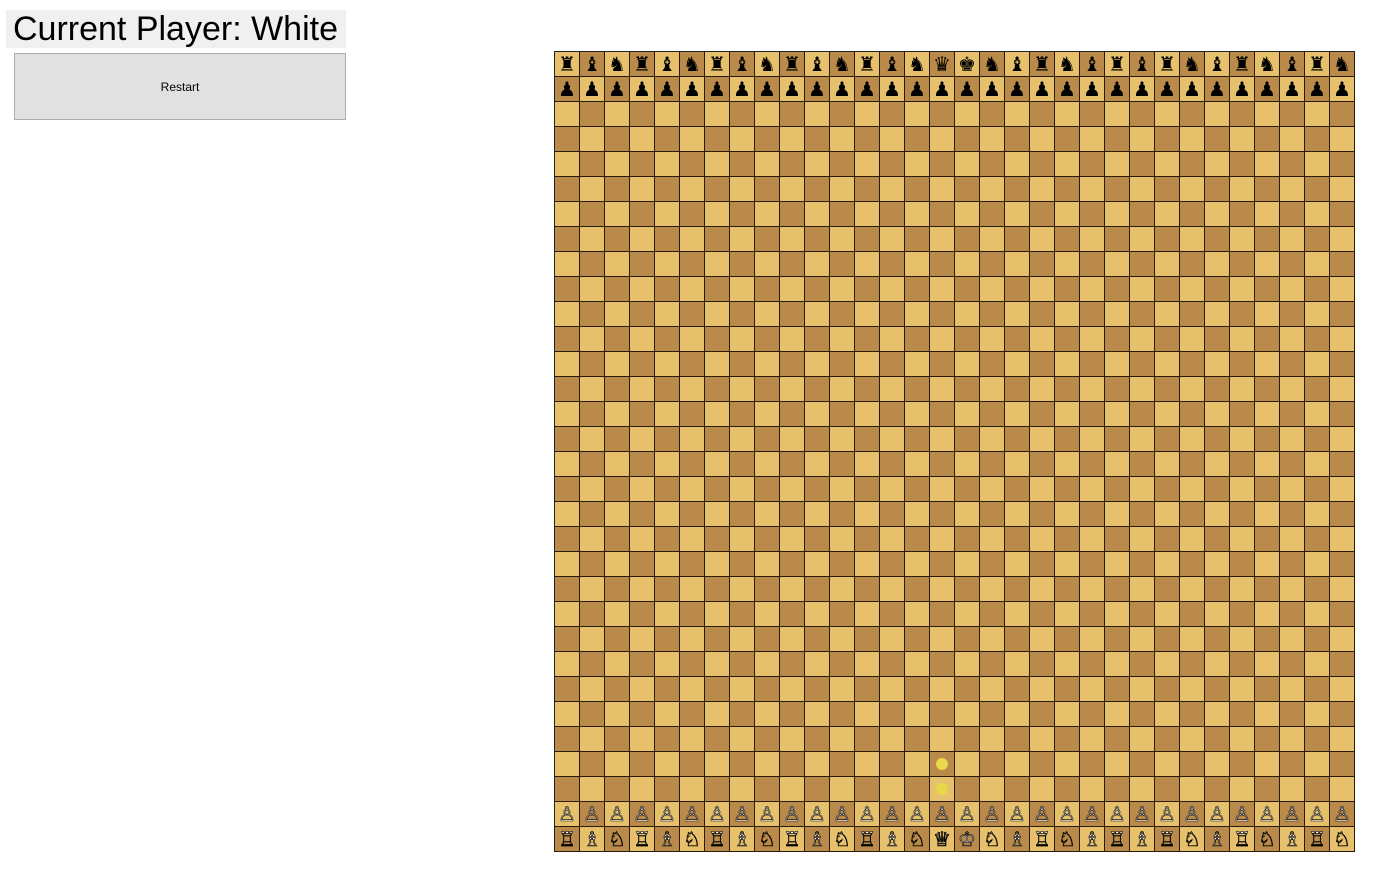 The image size is (1386, 872). What do you see at coordinates (567, 89) in the screenshot?
I see `board-square: ♟` at bounding box center [567, 89].